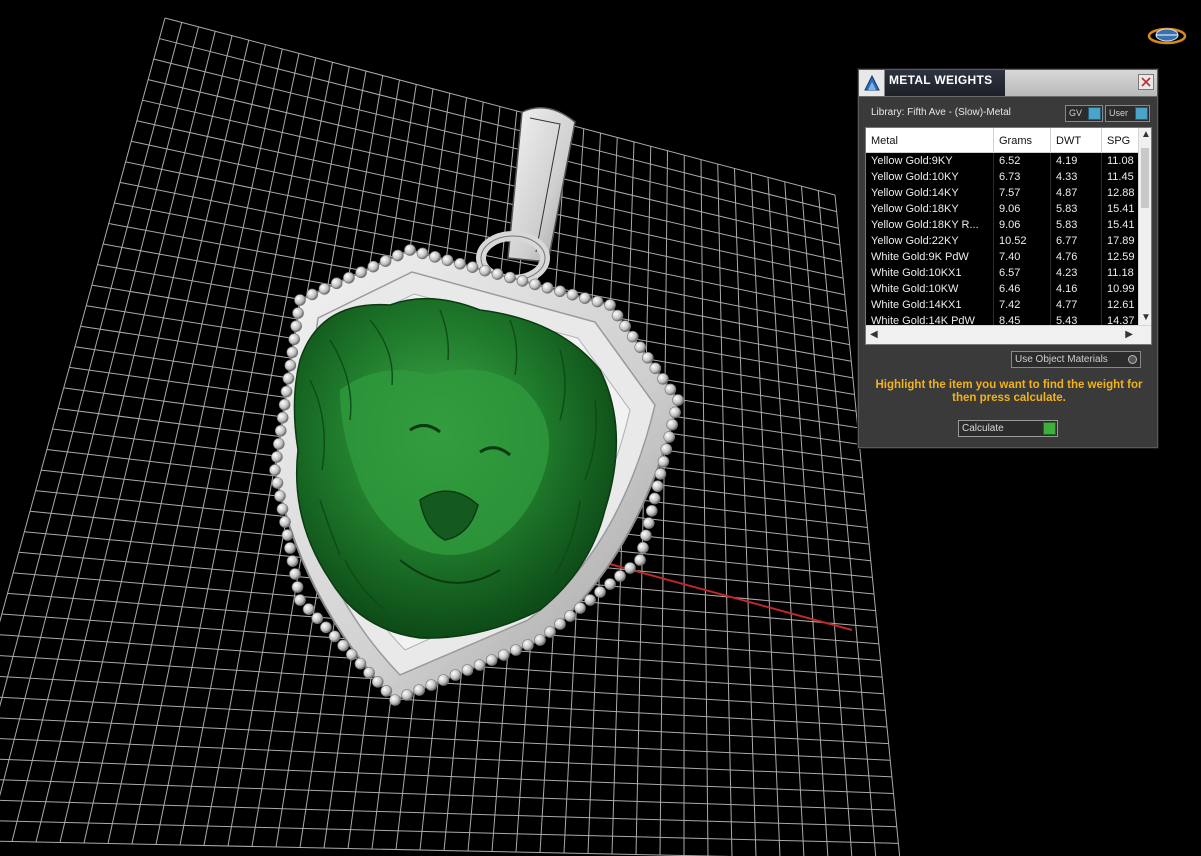 The width and height of the screenshot is (1201, 856). I want to click on user-toggle: User, so click(1127, 113).